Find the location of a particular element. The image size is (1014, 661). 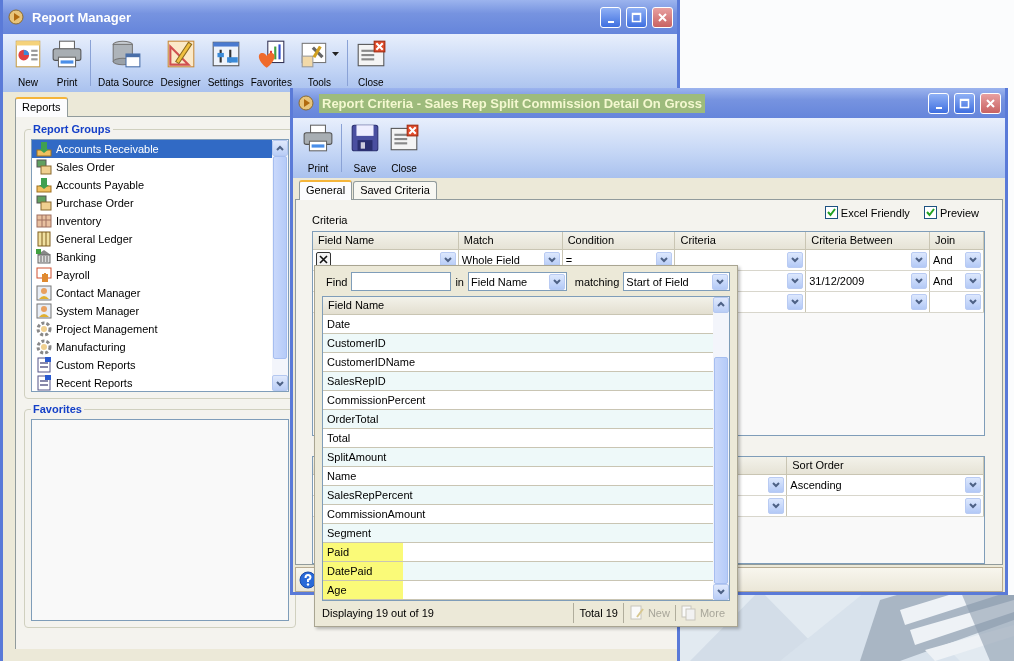

toolbar-button: Settings is located at coordinates (225, 63).